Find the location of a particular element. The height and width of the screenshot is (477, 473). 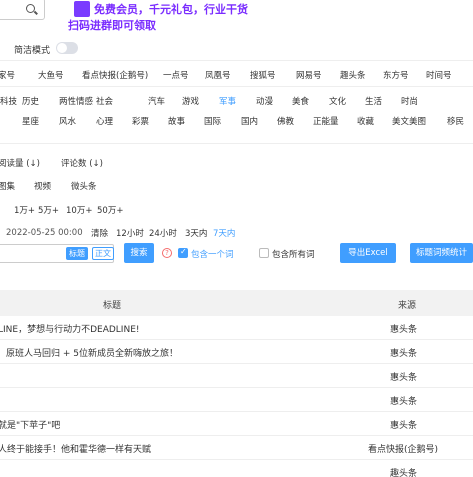

export-excel-button: 导出Excel is located at coordinates (368, 253).